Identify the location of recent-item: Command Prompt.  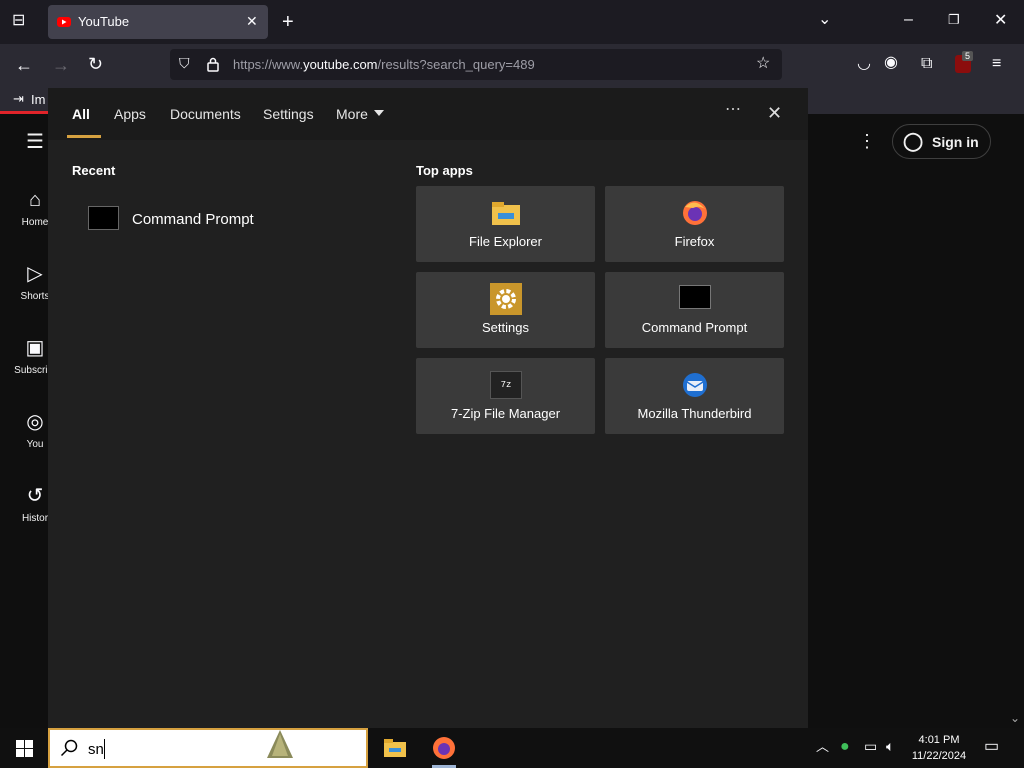
(230, 220).